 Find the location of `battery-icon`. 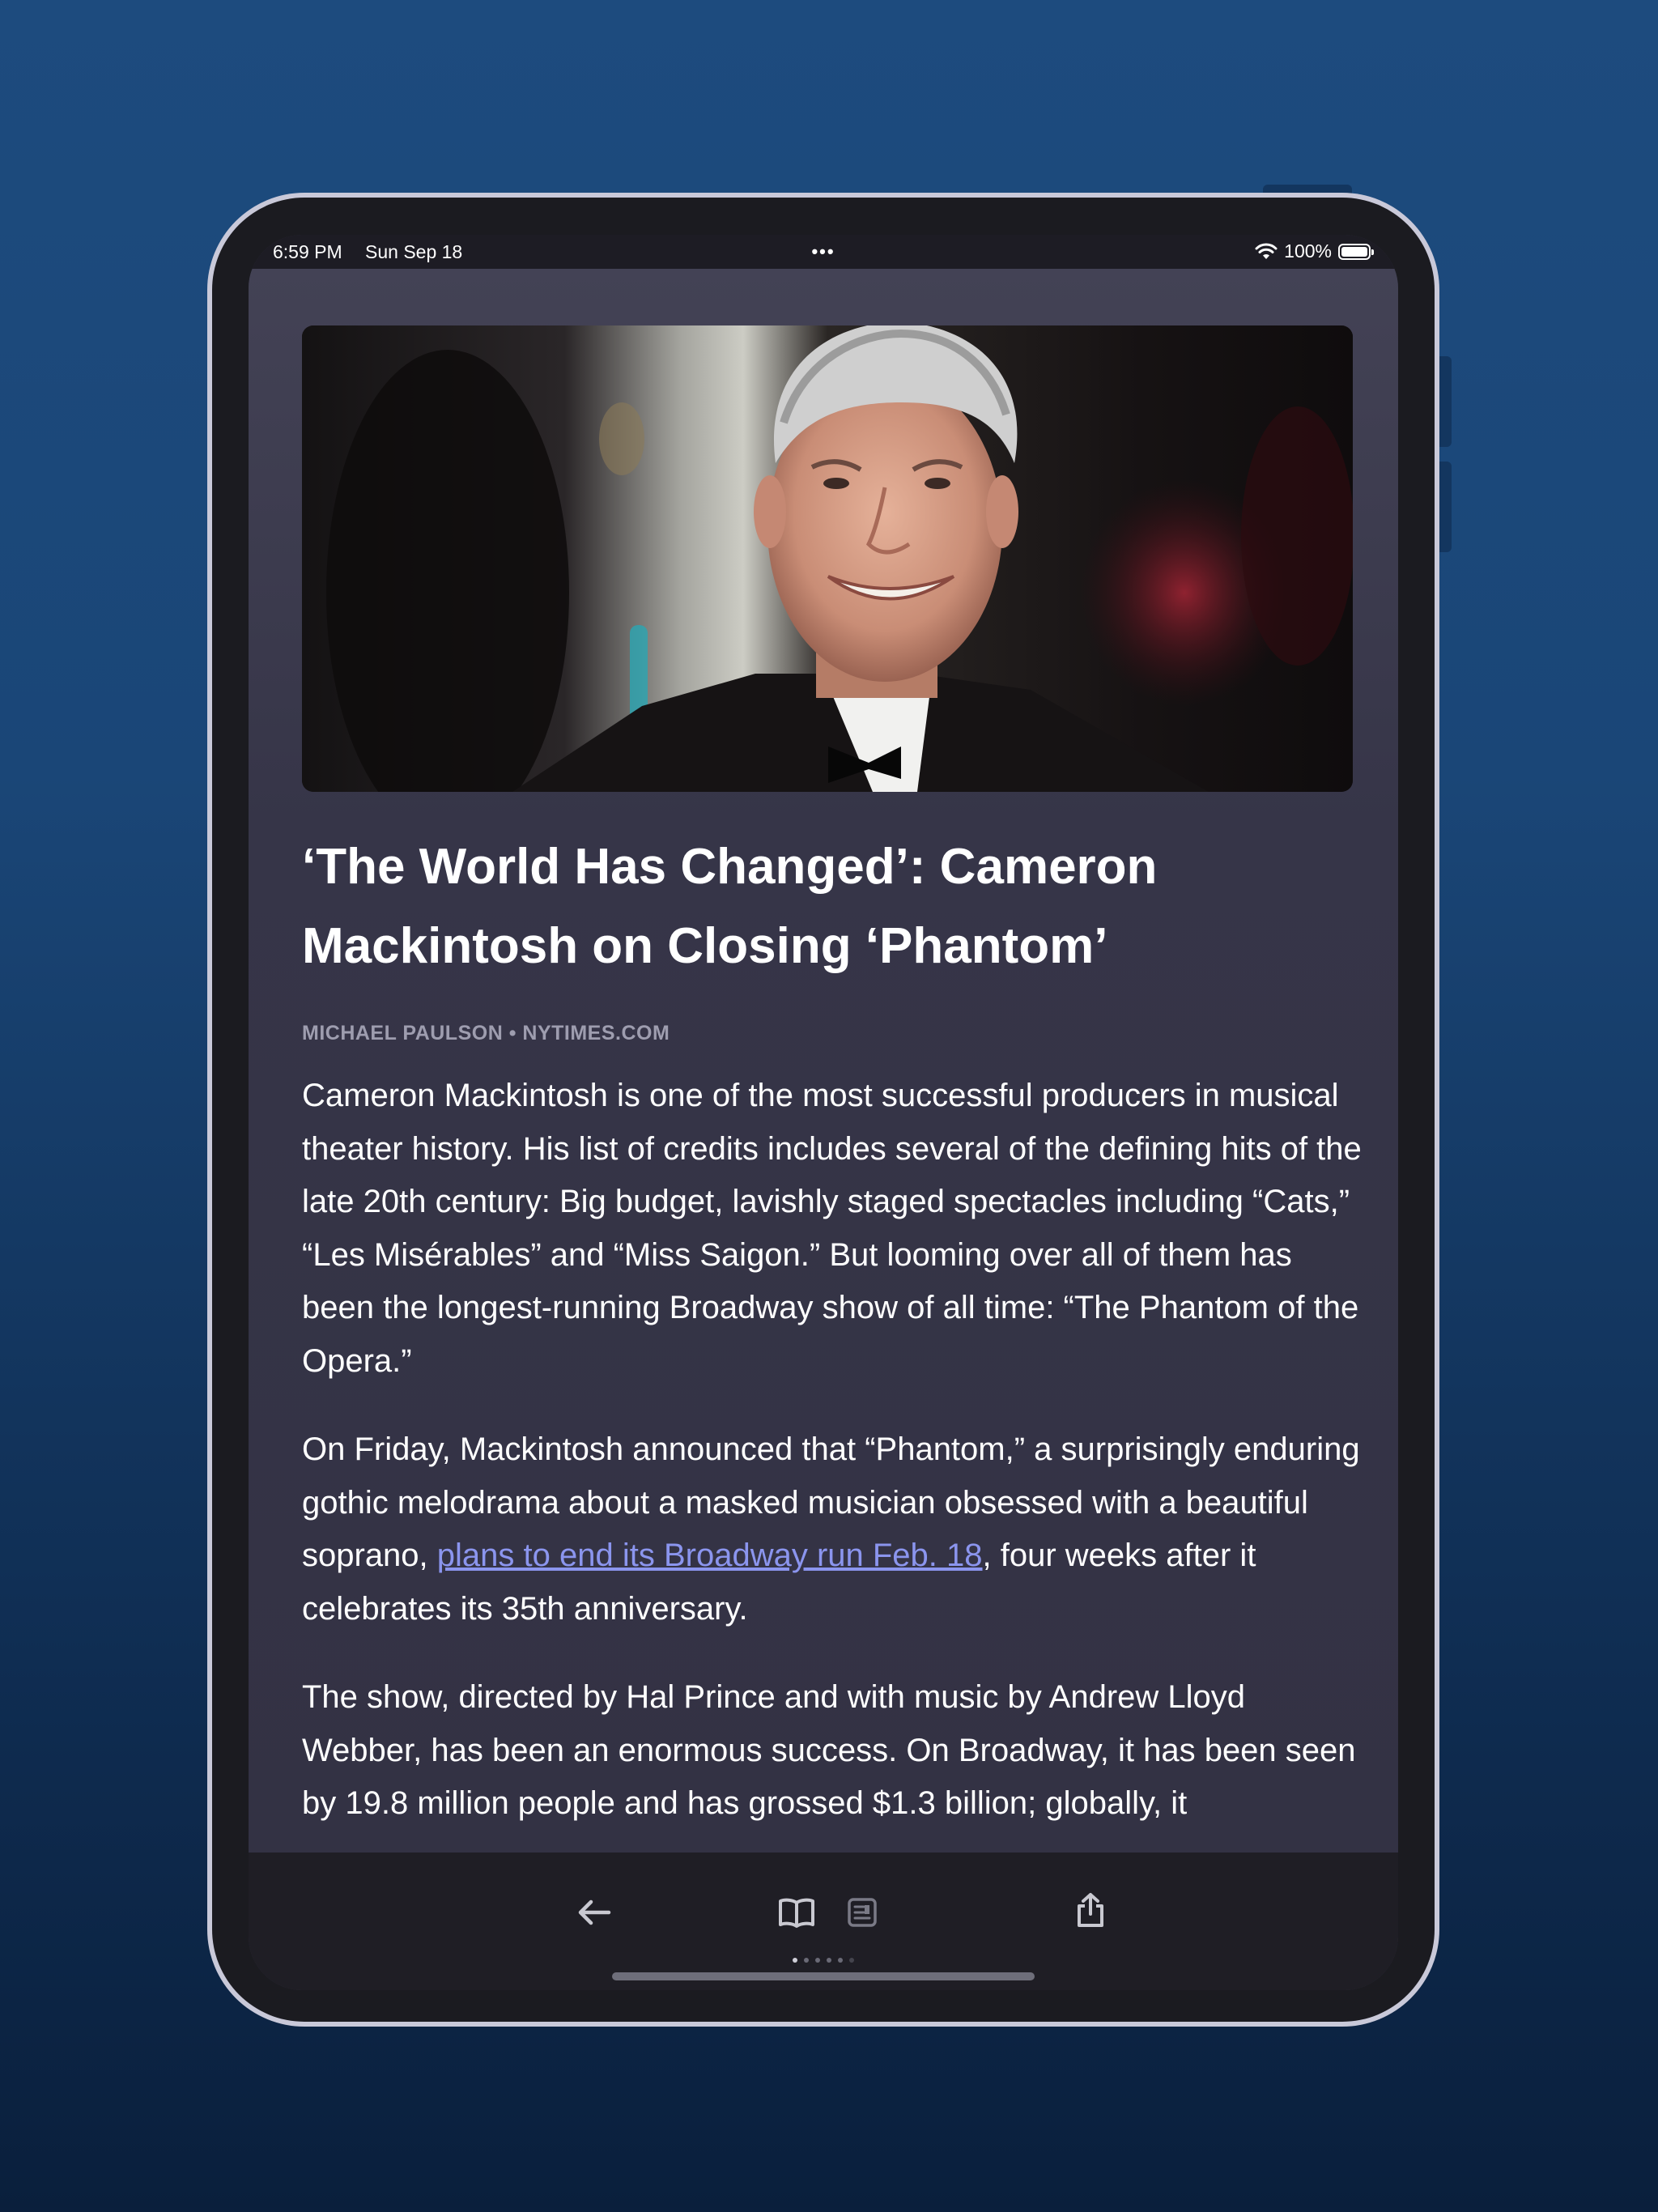

battery-icon is located at coordinates (1356, 252).